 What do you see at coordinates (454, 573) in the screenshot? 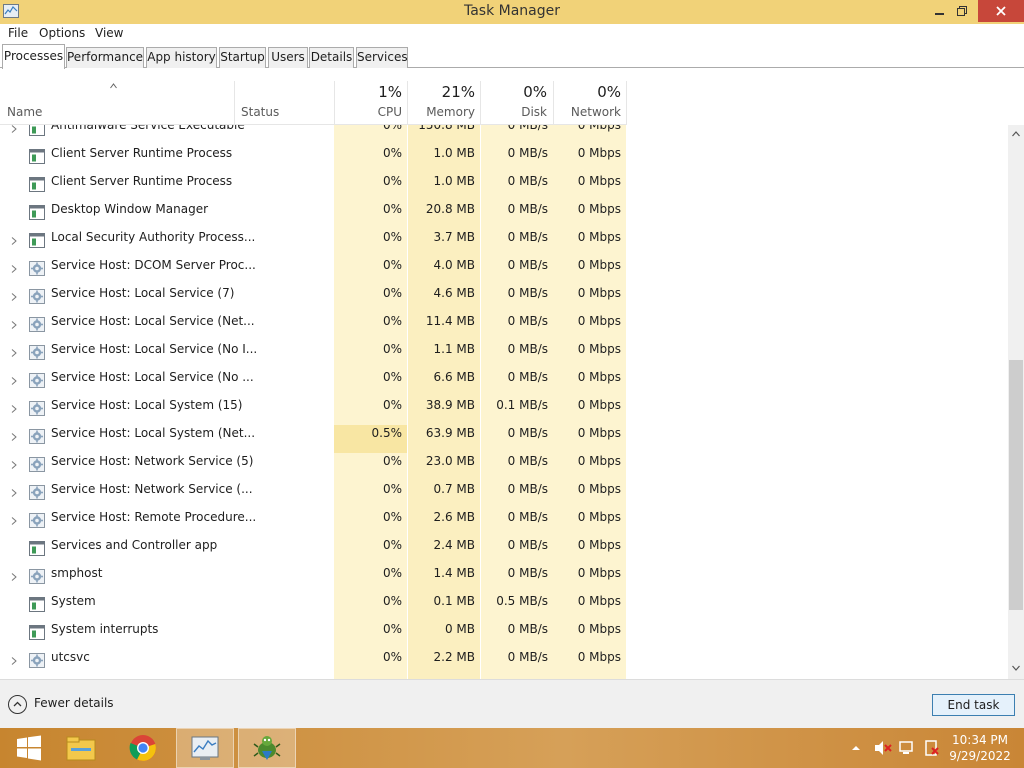
I see `process-memory: 1.4 MB` at bounding box center [454, 573].